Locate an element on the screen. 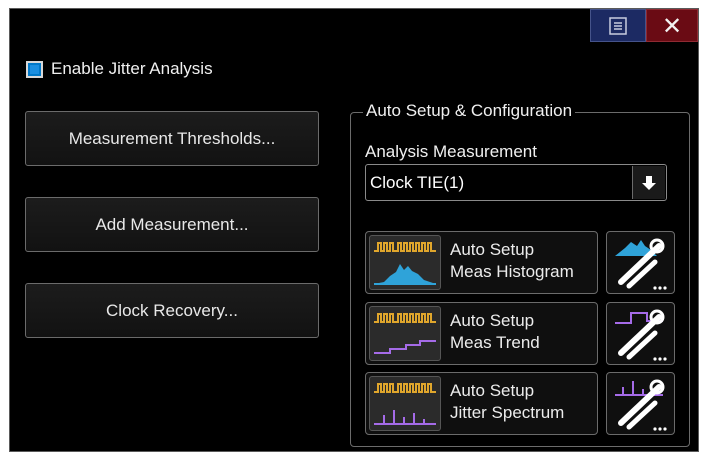  histogram-config-button is located at coordinates (640, 262).